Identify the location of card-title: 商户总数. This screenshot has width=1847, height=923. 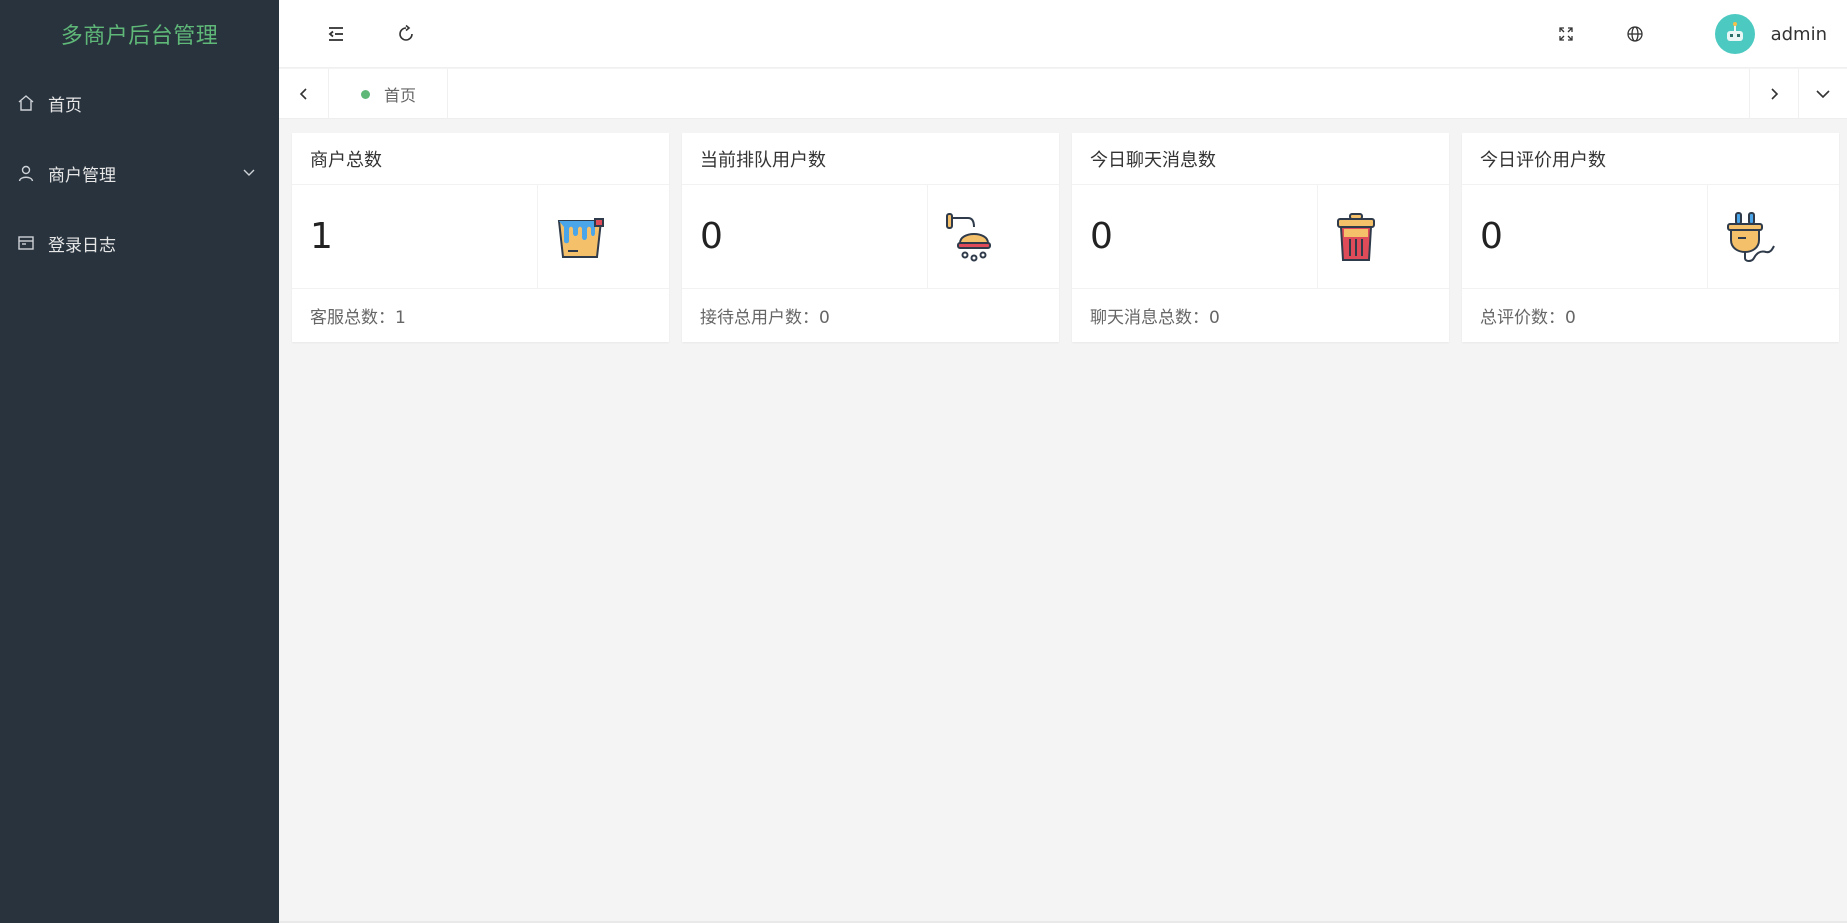
(480, 159).